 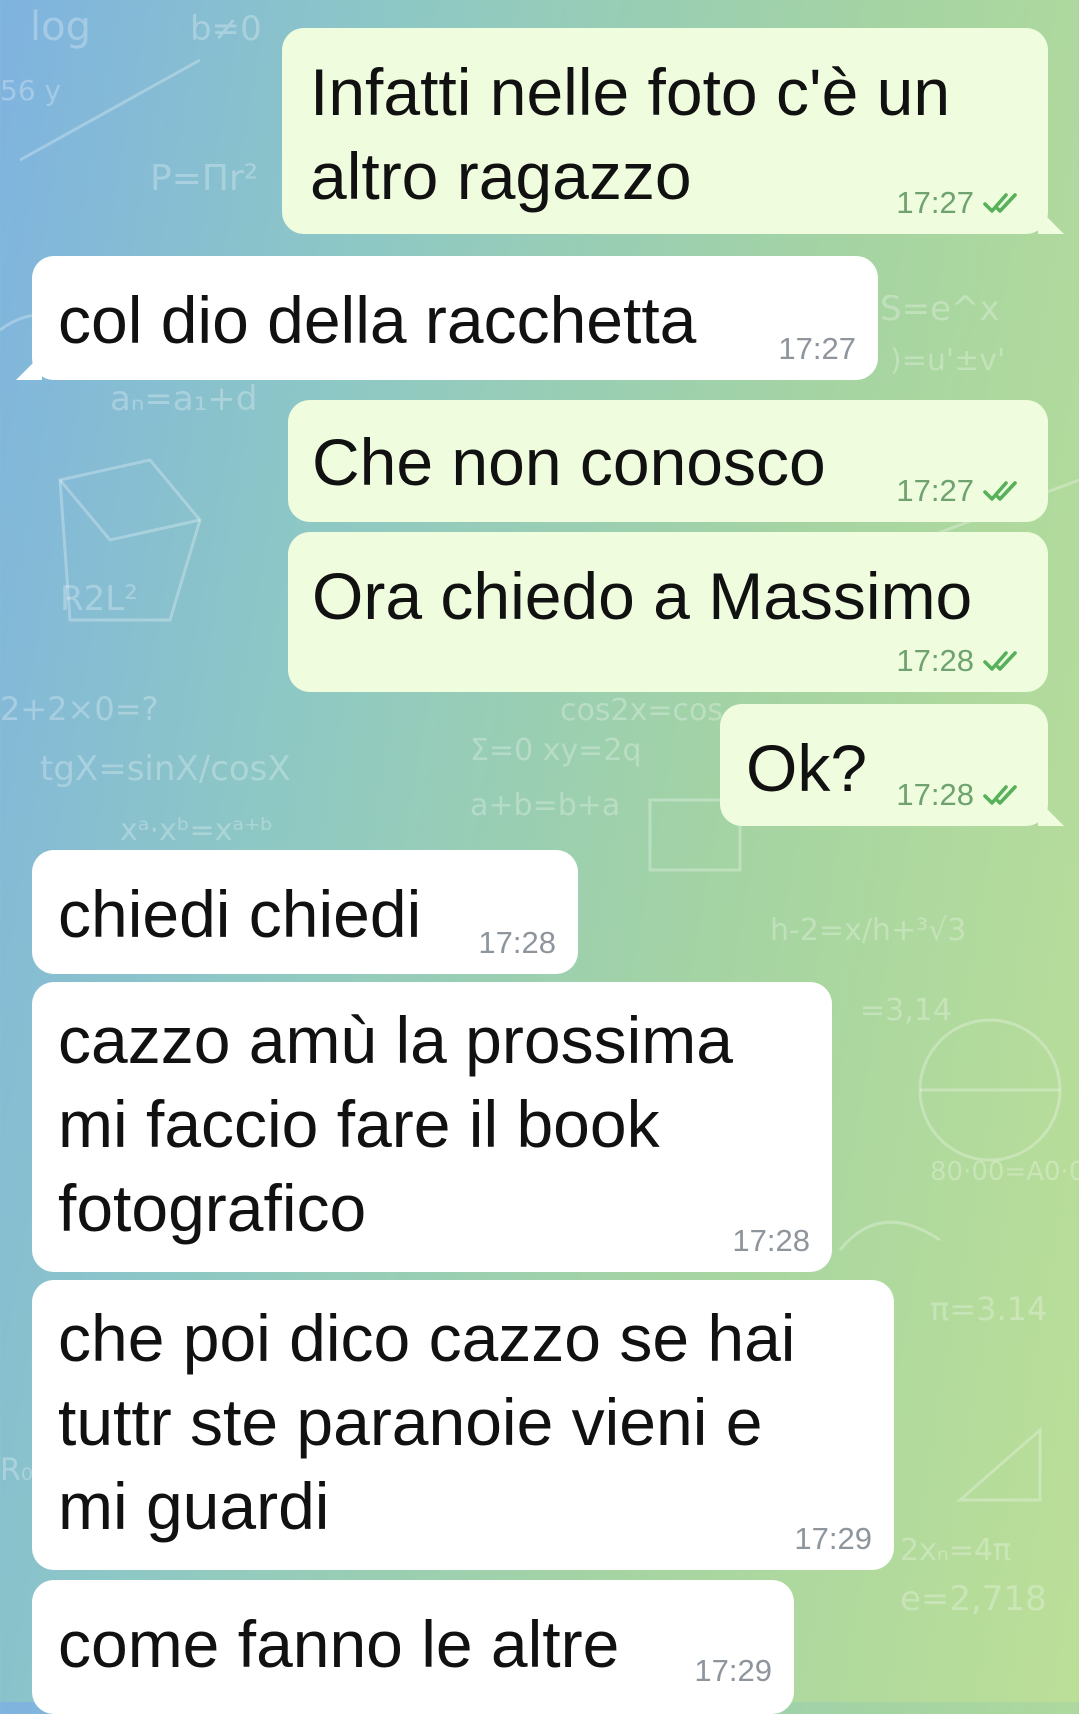 I want to click on svg-text: h-2=x/h+³√3, so click(x=868, y=930).